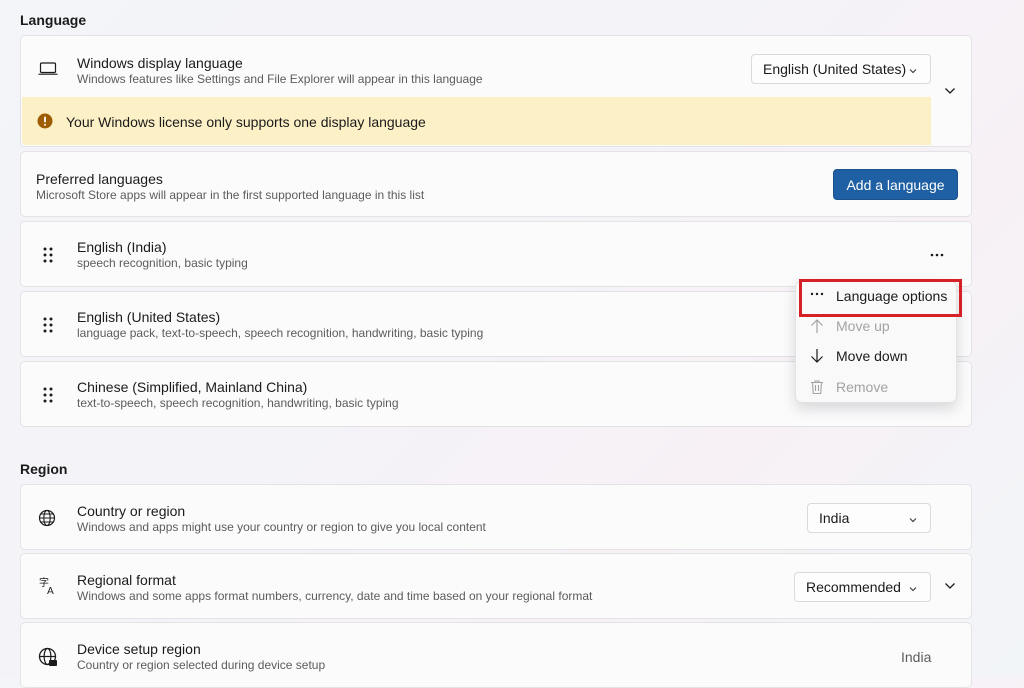  What do you see at coordinates (53, 20) in the screenshot?
I see `language-section-title: Language` at bounding box center [53, 20].